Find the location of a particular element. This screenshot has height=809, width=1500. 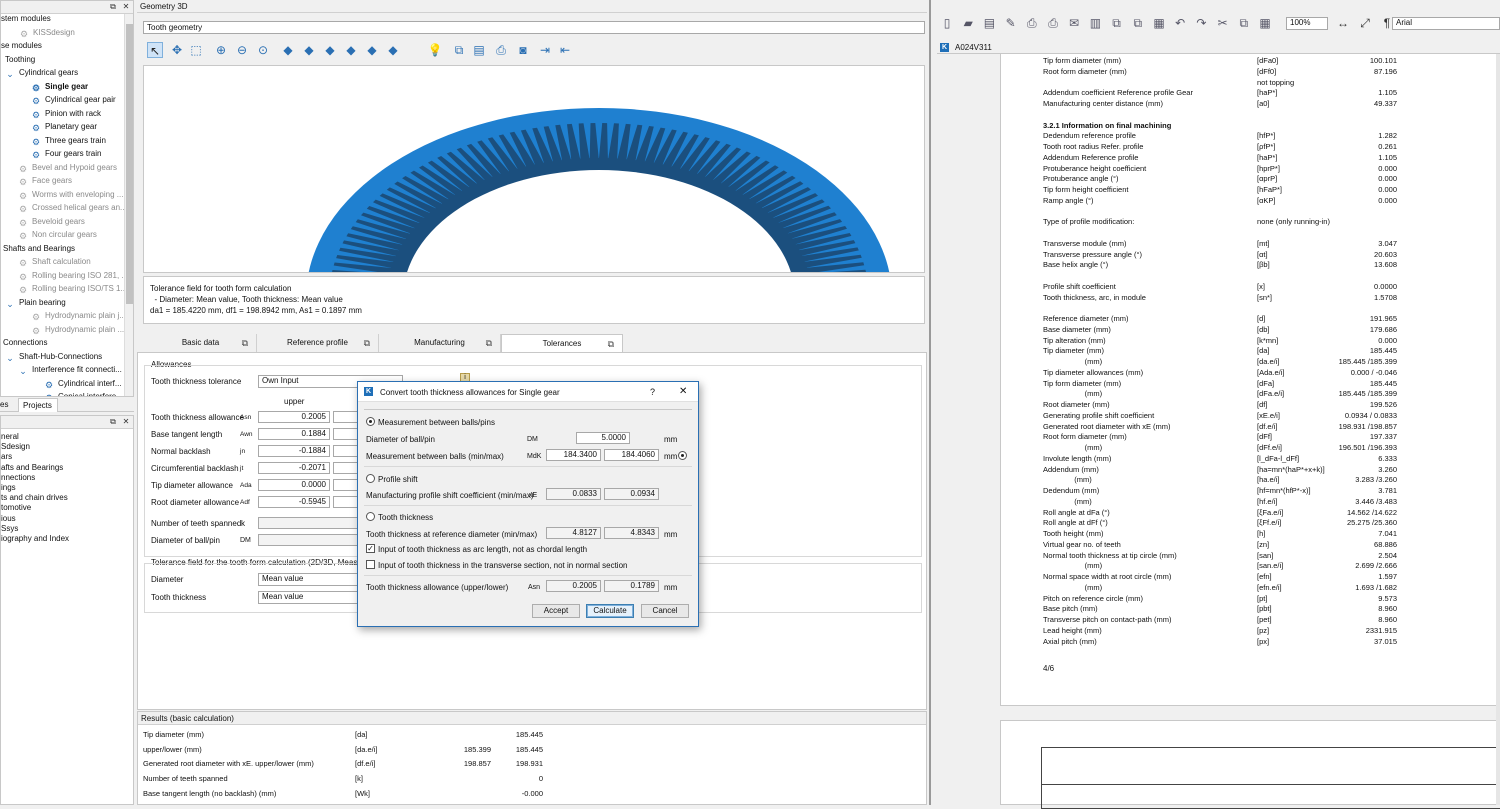

view-iso-4-icon: ◆ is located at coordinates (351, 50).